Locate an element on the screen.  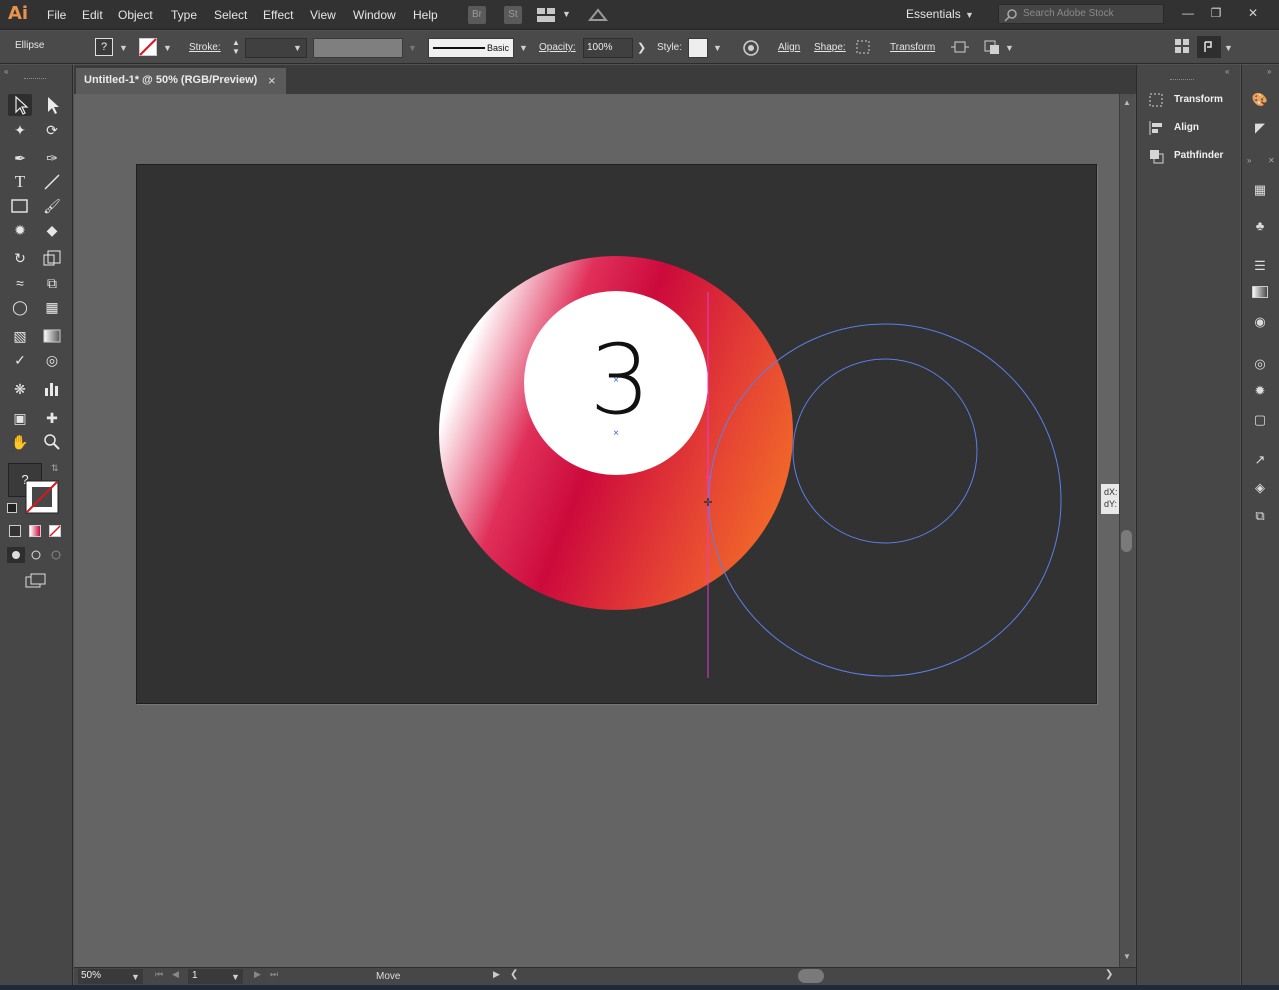
previous-artboard-icon: ◀ is located at coordinates (175, 974).